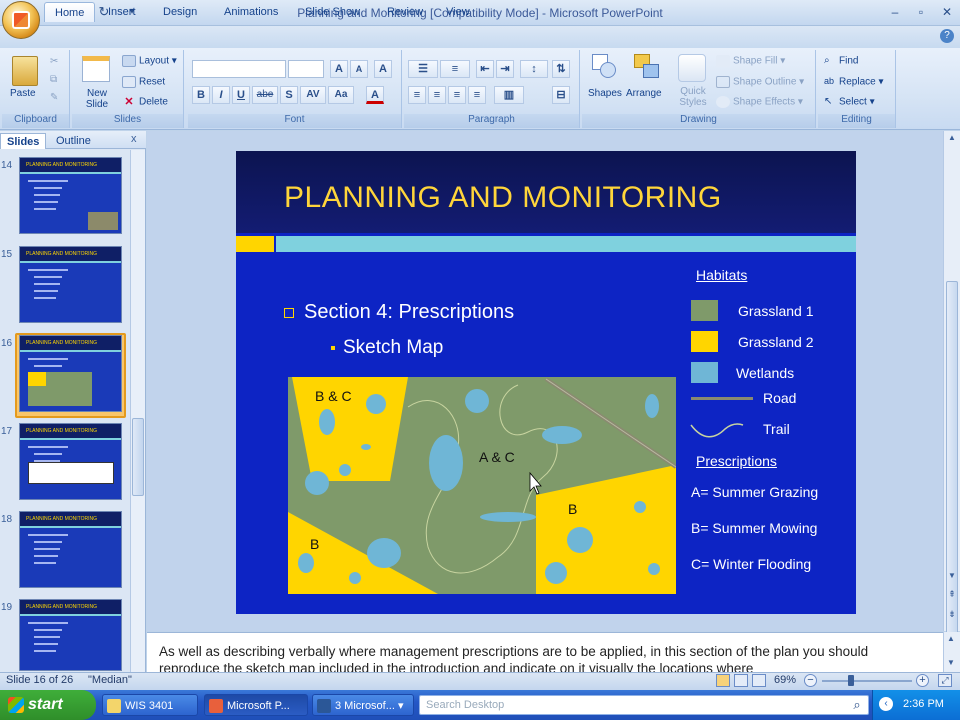 The width and height of the screenshot is (960, 720). Describe the element at coordinates (741, 680) in the screenshot. I see `slide-sorter-icon` at that location.